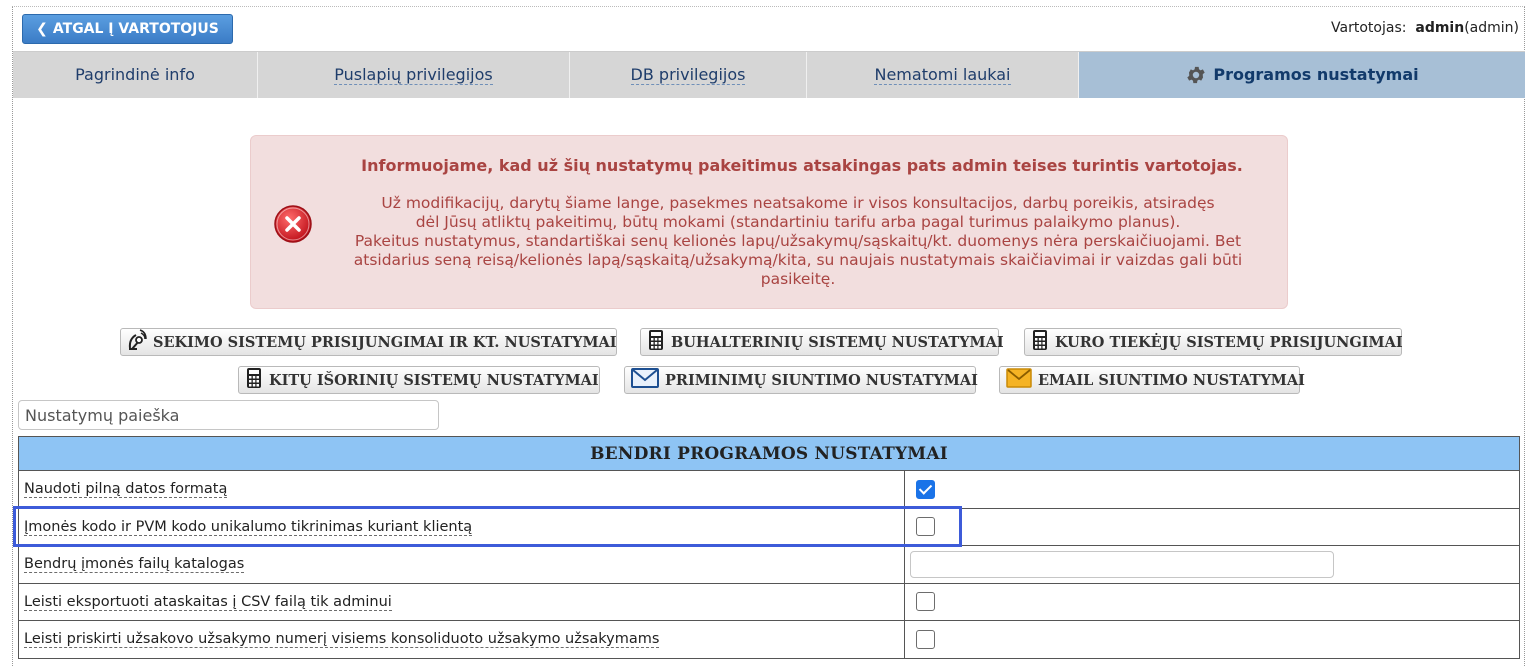 The image size is (1532, 666). What do you see at coordinates (1171, 380) in the screenshot?
I see `button-label: EMAIL SIUNTIMO NUSTATYMAI` at bounding box center [1171, 380].